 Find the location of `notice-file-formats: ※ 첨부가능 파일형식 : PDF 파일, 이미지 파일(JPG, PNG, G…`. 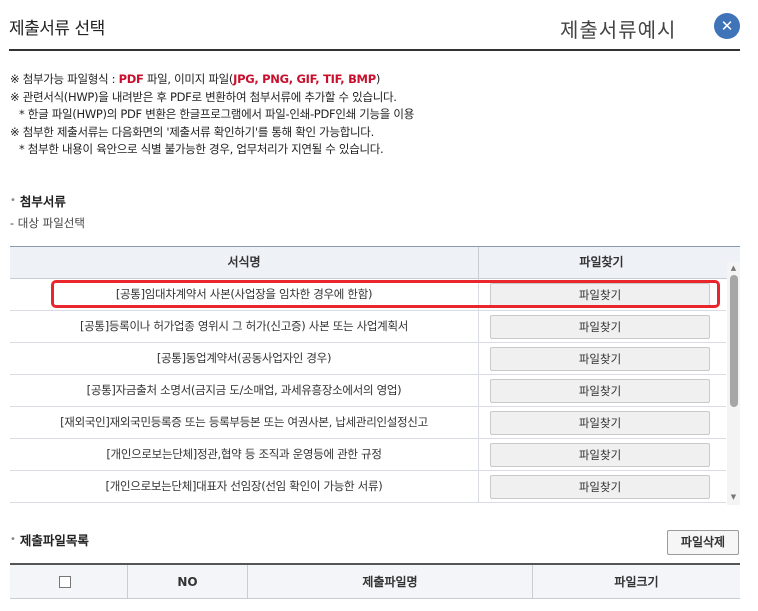

notice-file-formats: ※ 첨부가능 파일형식 : PDF 파일, 이미지 파일(JPG, PNG, G… is located at coordinates (195, 79).